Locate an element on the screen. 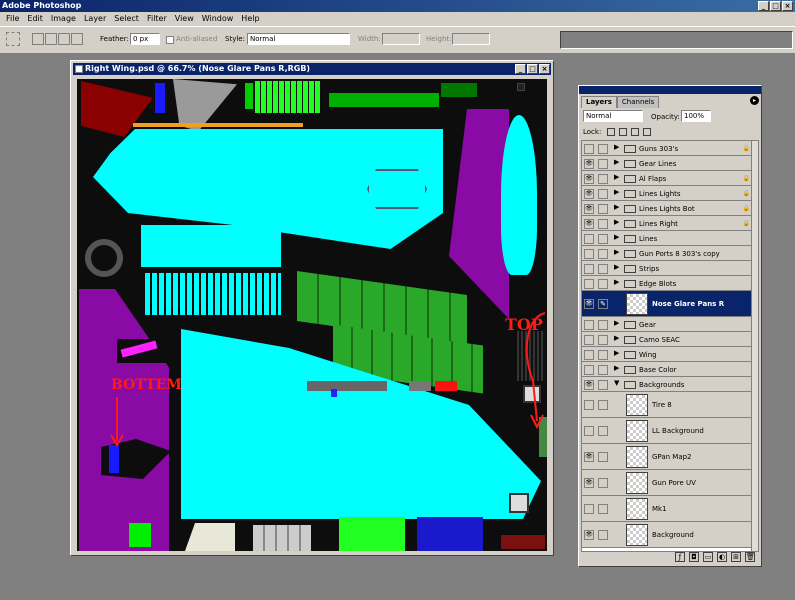 This screenshot has height=600, width=795. layer-row: Mk1 is located at coordinates (667, 509).